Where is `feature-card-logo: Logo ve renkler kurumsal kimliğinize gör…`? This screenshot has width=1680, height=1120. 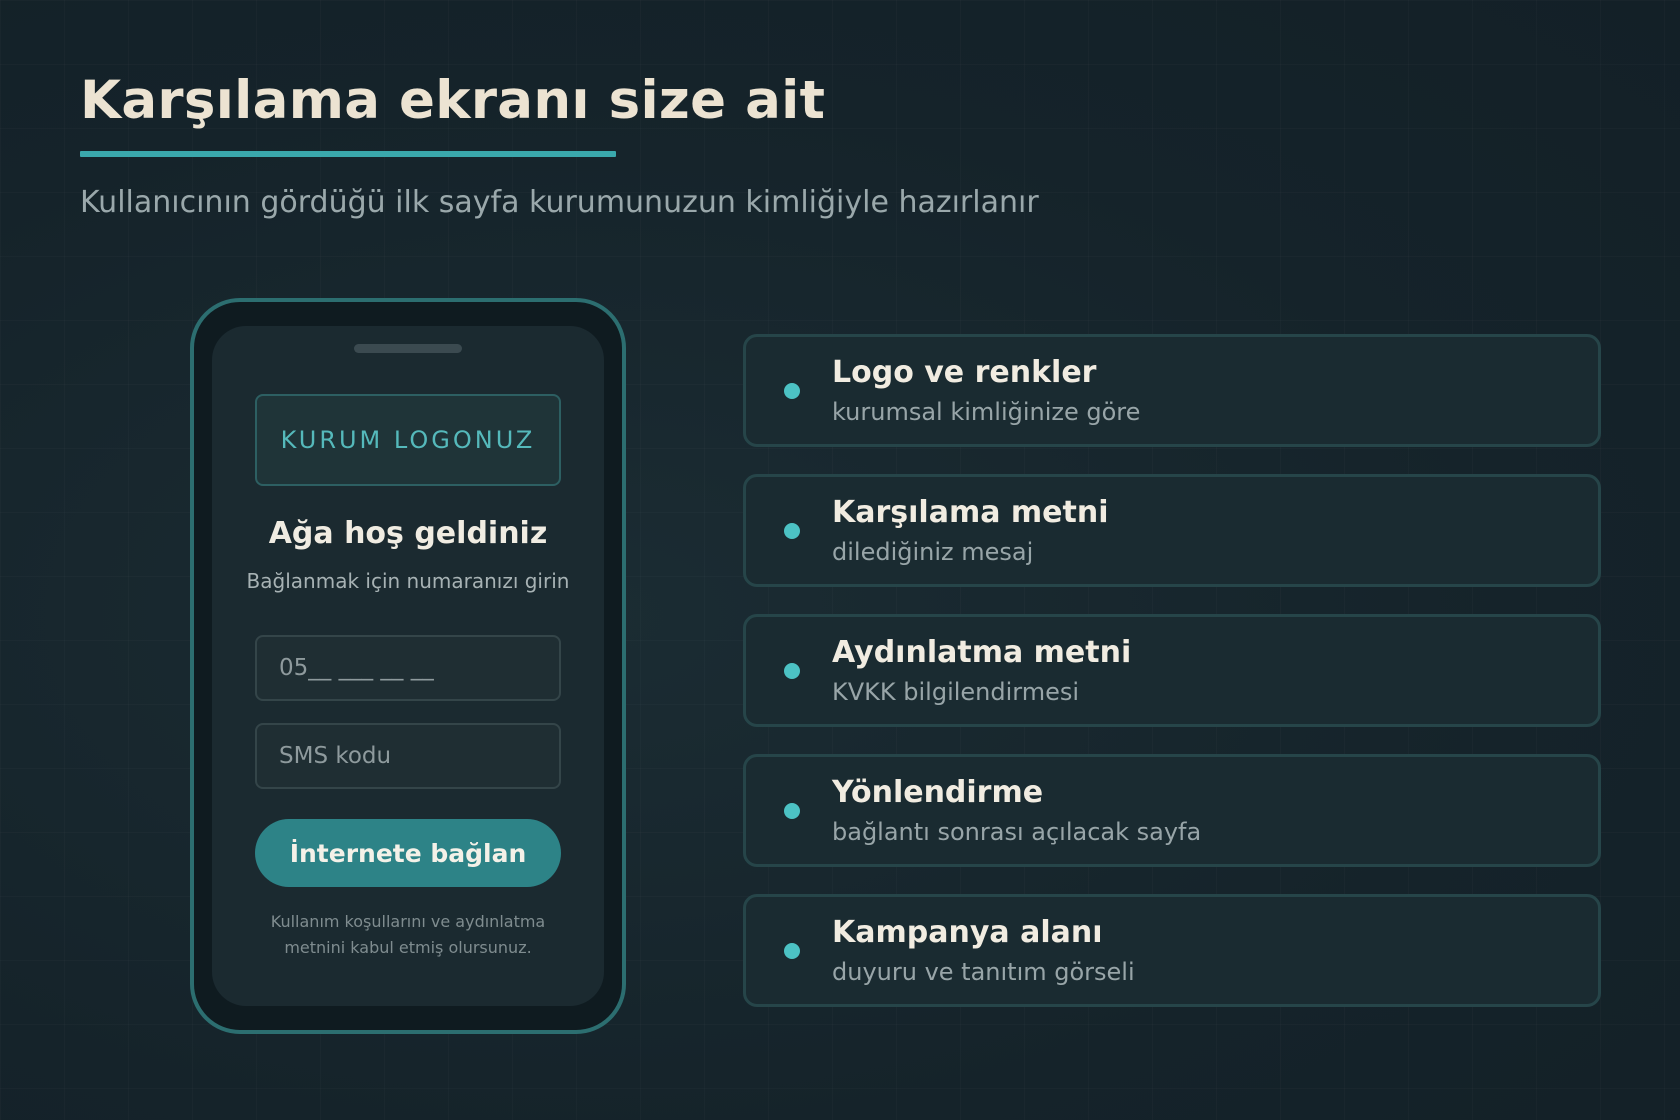 feature-card-logo: Logo ve renkler kurumsal kimliğinize gör… is located at coordinates (1172, 390).